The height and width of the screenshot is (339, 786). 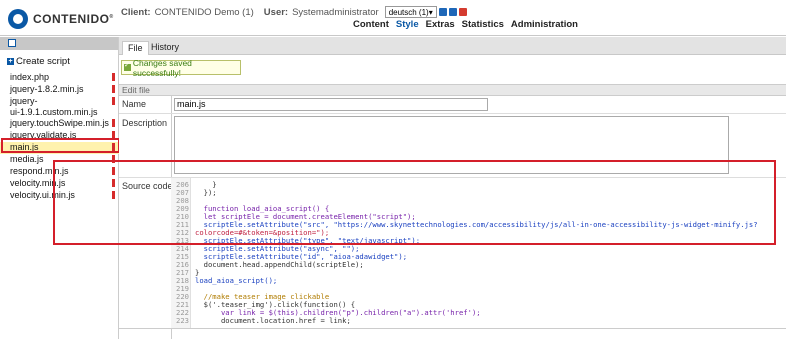 What do you see at coordinates (452, 46) in the screenshot?
I see `tab-bar: File History` at bounding box center [452, 46].